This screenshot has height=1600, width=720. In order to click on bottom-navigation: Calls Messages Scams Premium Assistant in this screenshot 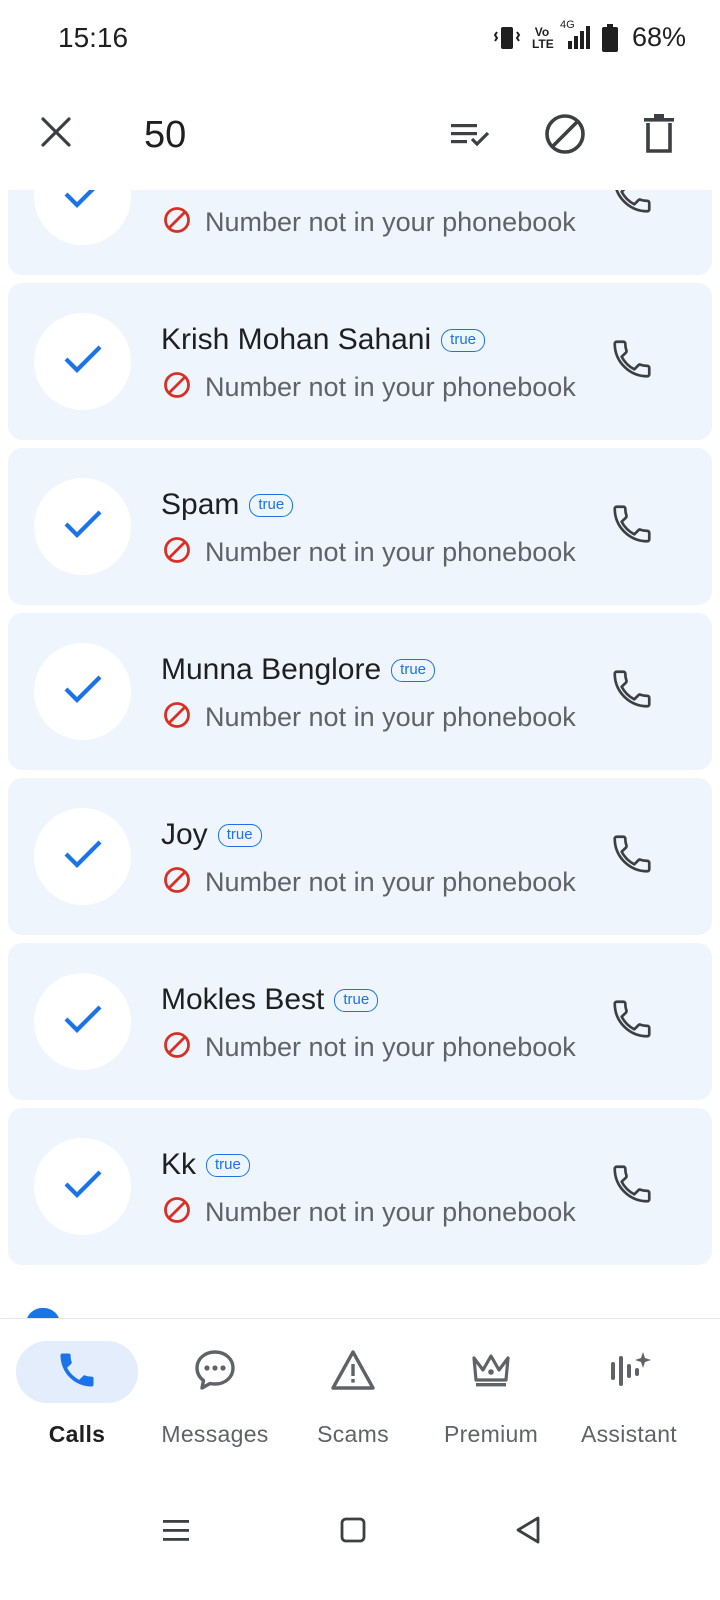, I will do `click(360, 1398)`.